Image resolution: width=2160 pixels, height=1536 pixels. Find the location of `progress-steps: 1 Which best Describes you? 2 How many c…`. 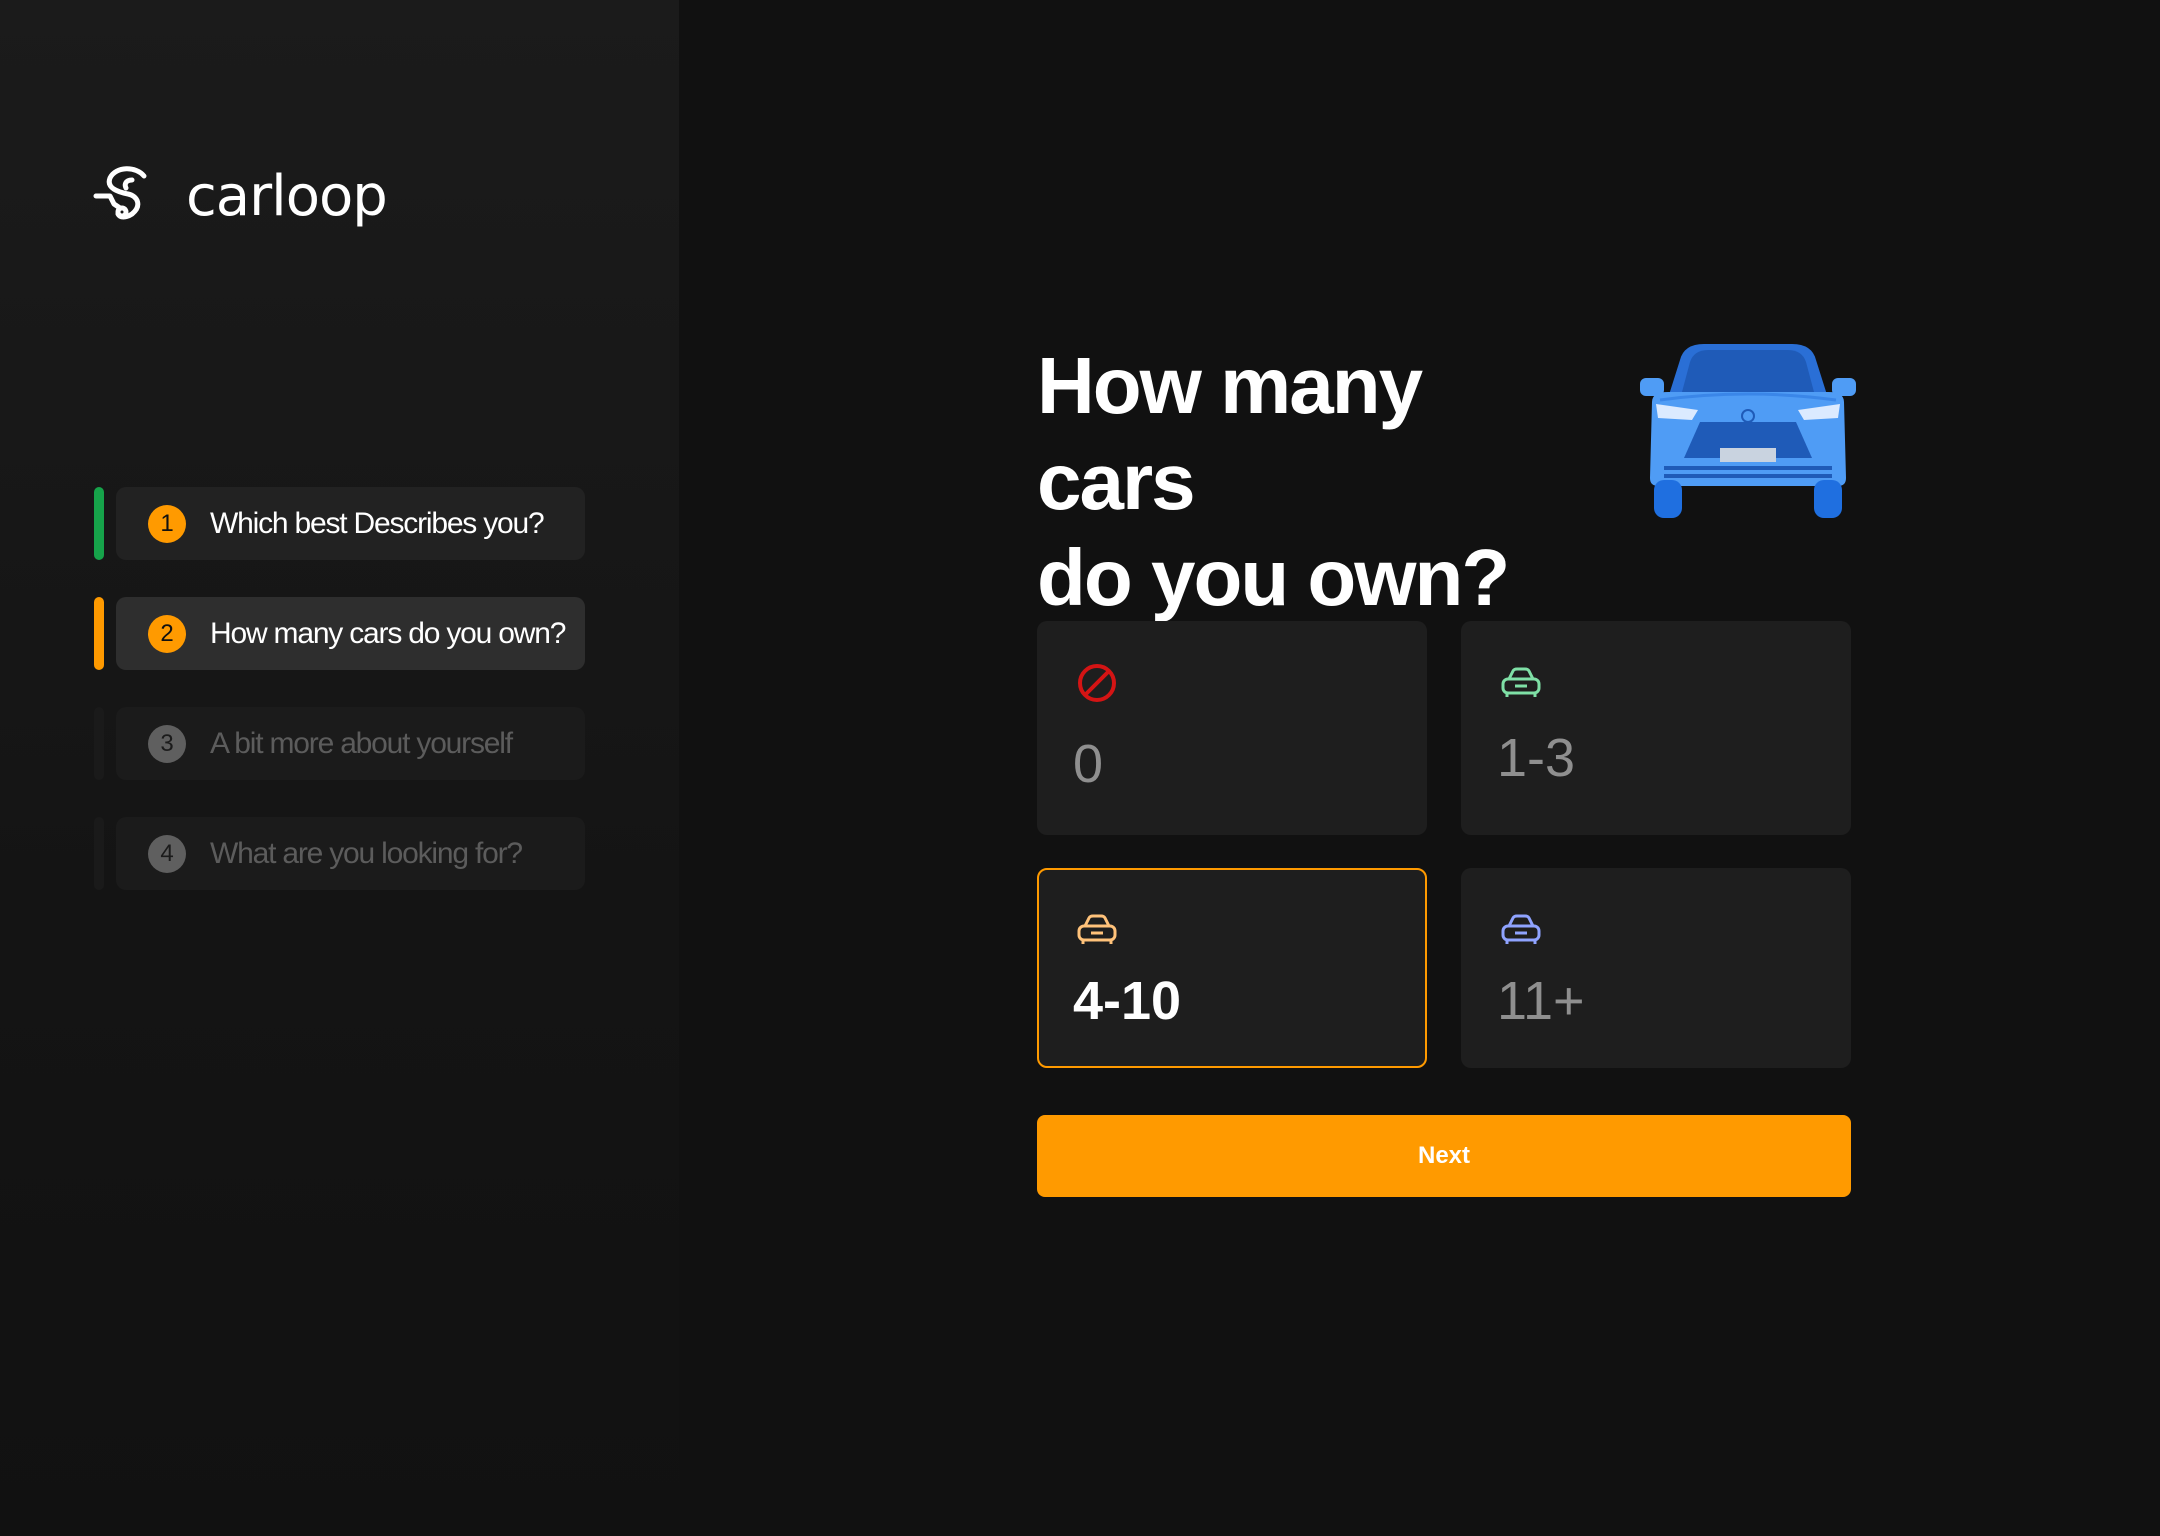

progress-steps: 1 Which best Describes you? 2 How many c… is located at coordinates (339, 707).